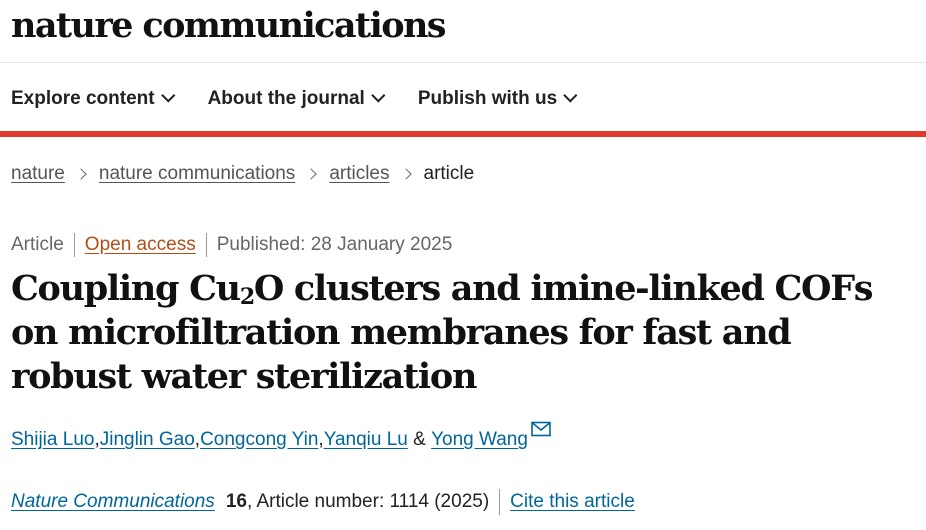 The height and width of the screenshot is (530, 926). I want to click on mail-icon, so click(541, 432).